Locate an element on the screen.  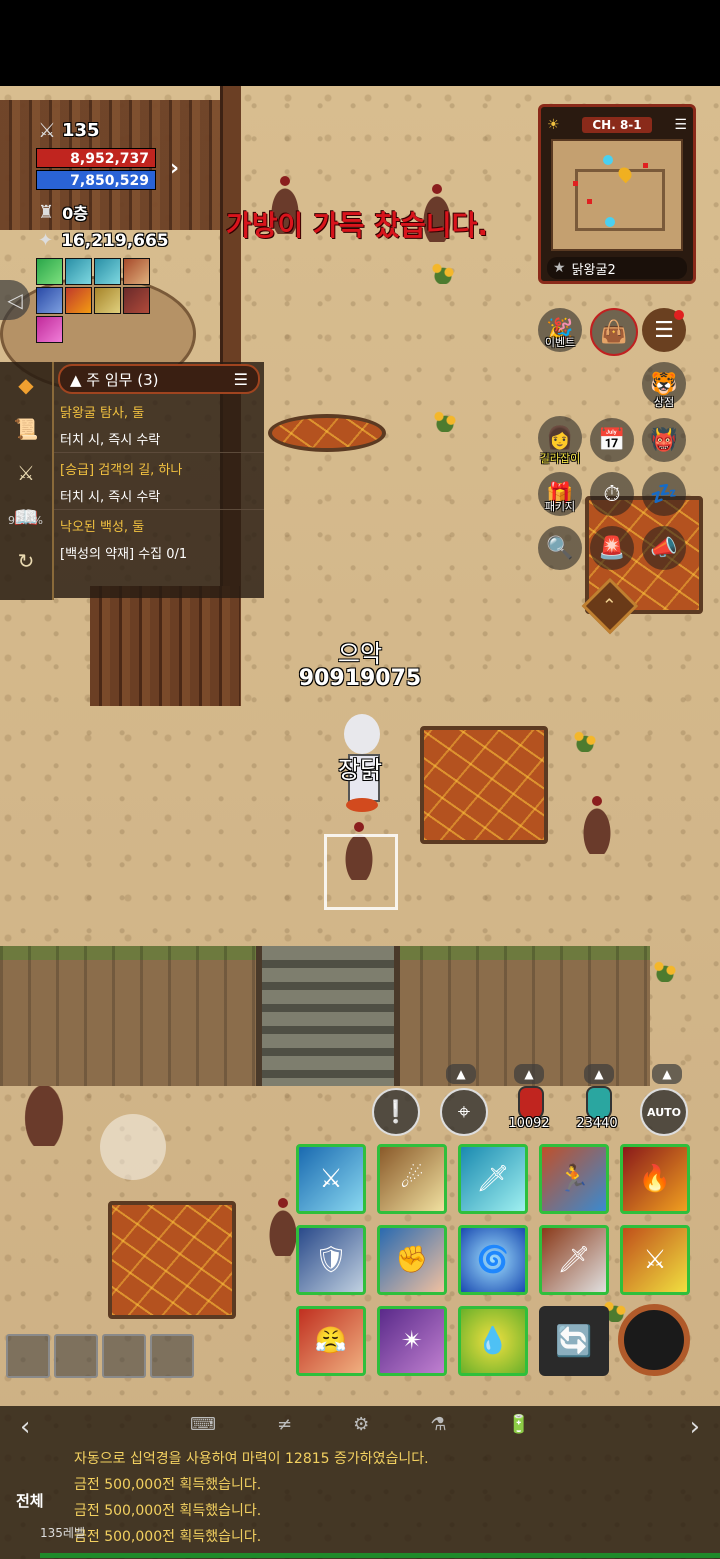
quest-item: [승급] 검객의 길, 하나 터치 시, 즉시 수락 is located at coordinates (159, 481).